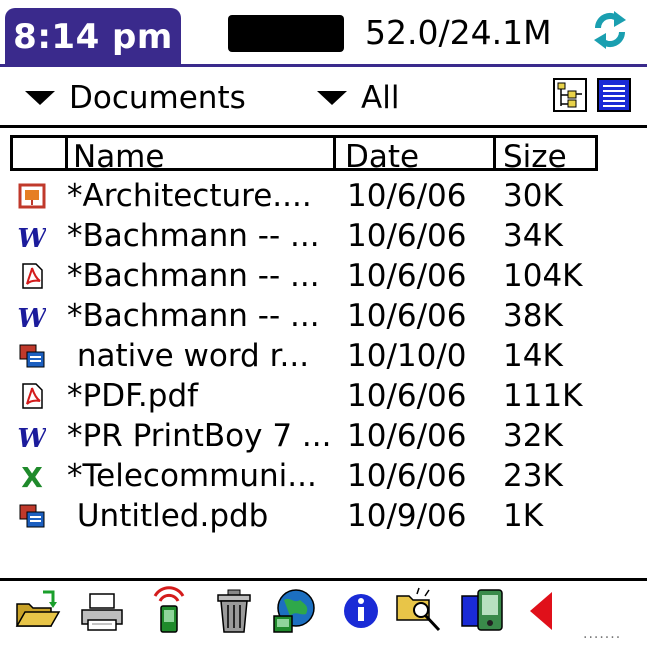  I want to click on title-rule, so click(323, 65).